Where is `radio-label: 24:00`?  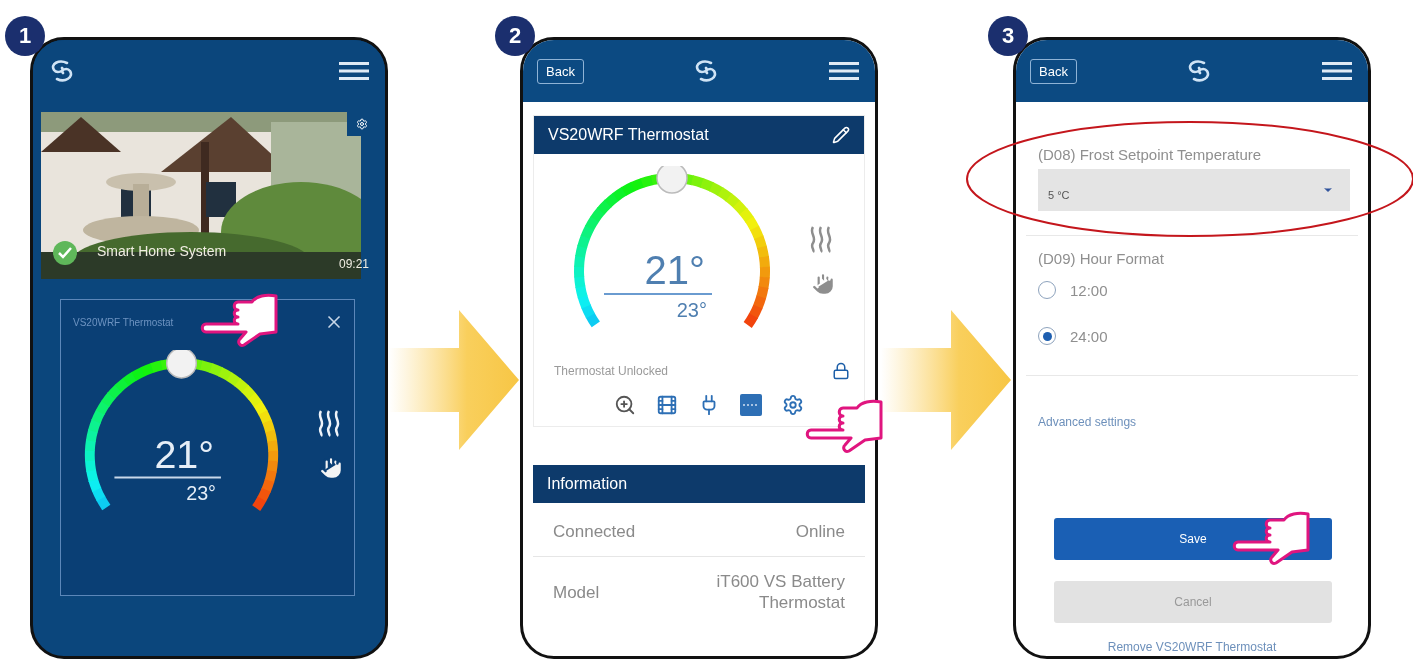
radio-label: 24:00 is located at coordinates (1089, 336).